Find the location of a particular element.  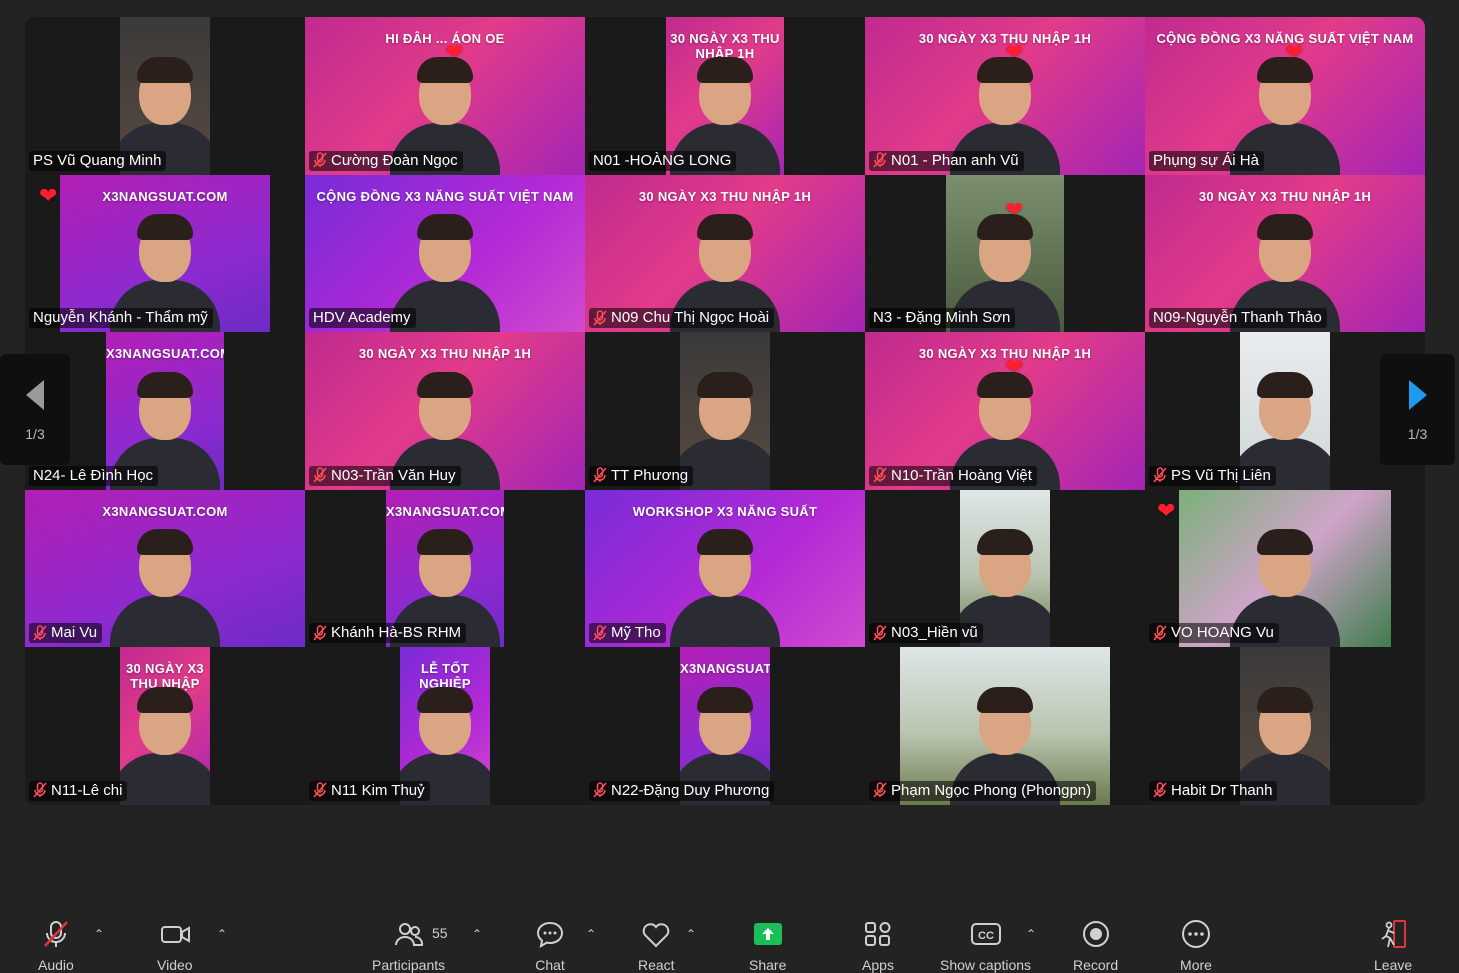

audio-button: Audio is located at coordinates (56, 946).